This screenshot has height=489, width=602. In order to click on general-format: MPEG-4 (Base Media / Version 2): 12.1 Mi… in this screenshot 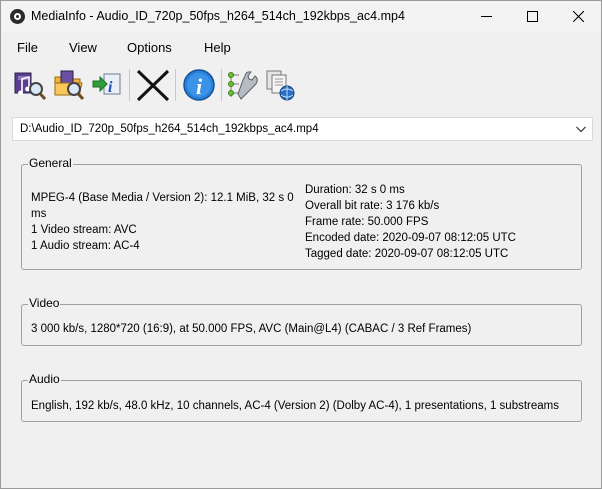, I will do `click(162, 198)`.